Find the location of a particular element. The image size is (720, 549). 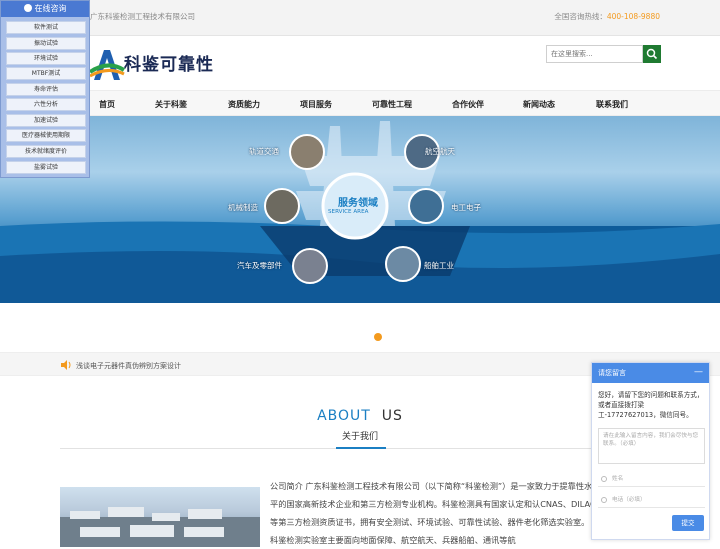

nav-item-contact: 联系我们 is located at coordinates (612, 104).